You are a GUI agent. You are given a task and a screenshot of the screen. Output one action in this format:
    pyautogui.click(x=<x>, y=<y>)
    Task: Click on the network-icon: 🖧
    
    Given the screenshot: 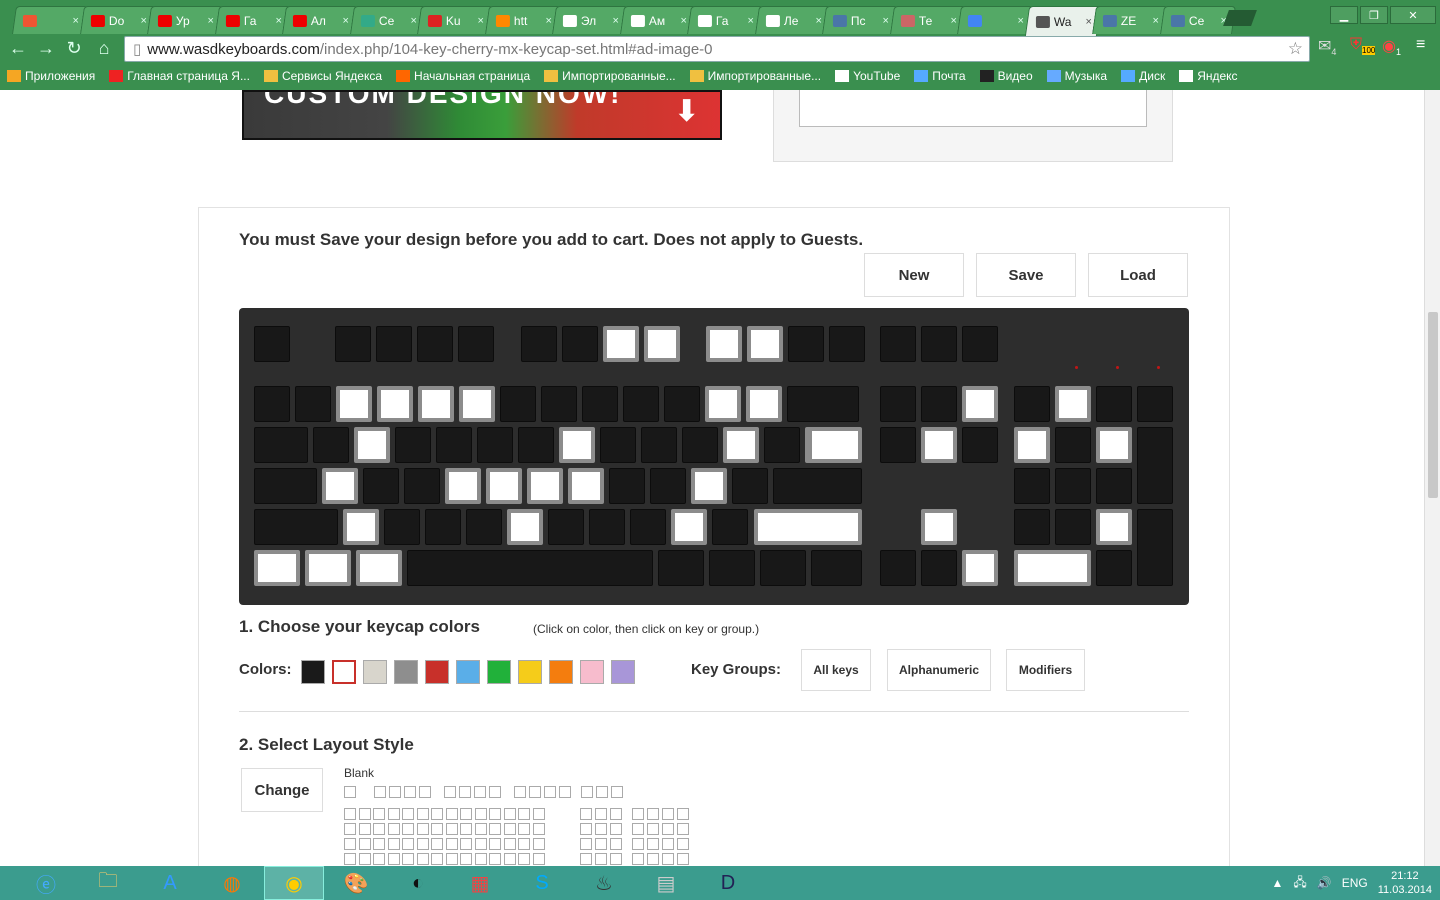 What is the action you would take?
    pyautogui.click(x=1299, y=883)
    